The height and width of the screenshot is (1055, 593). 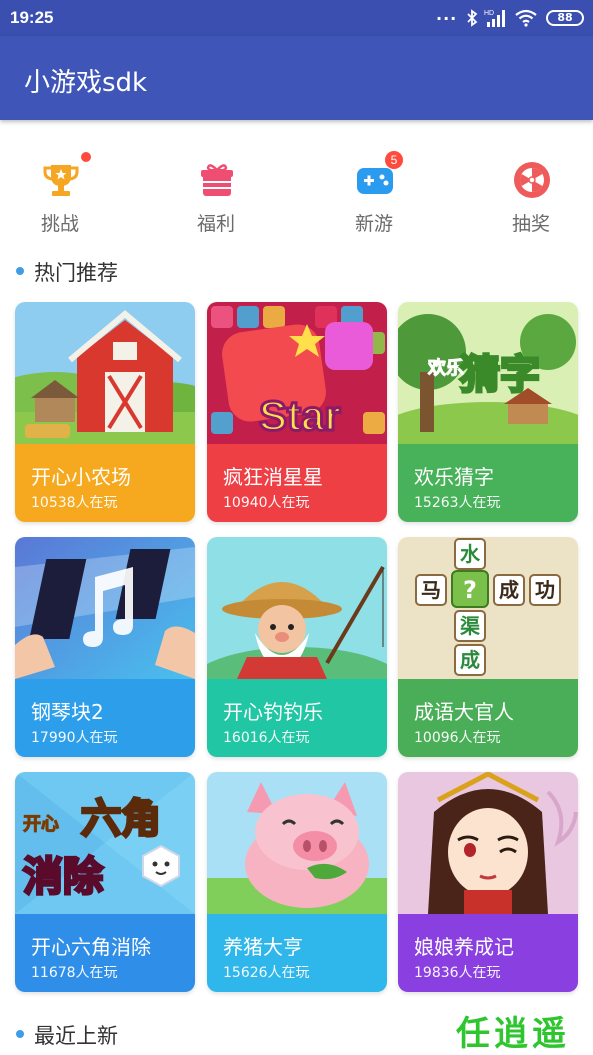 What do you see at coordinates (273, 477) in the screenshot?
I see `game-name: 疯狂消星星` at bounding box center [273, 477].